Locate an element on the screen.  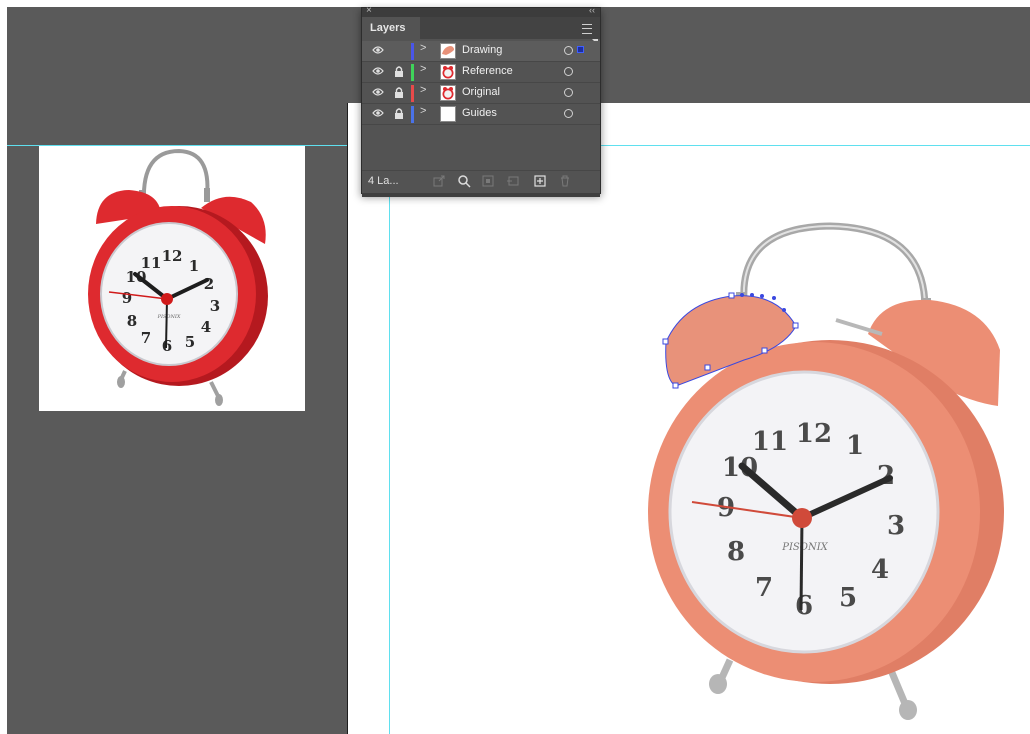
large-dial-2: 2 is located at coordinates (886, 476).